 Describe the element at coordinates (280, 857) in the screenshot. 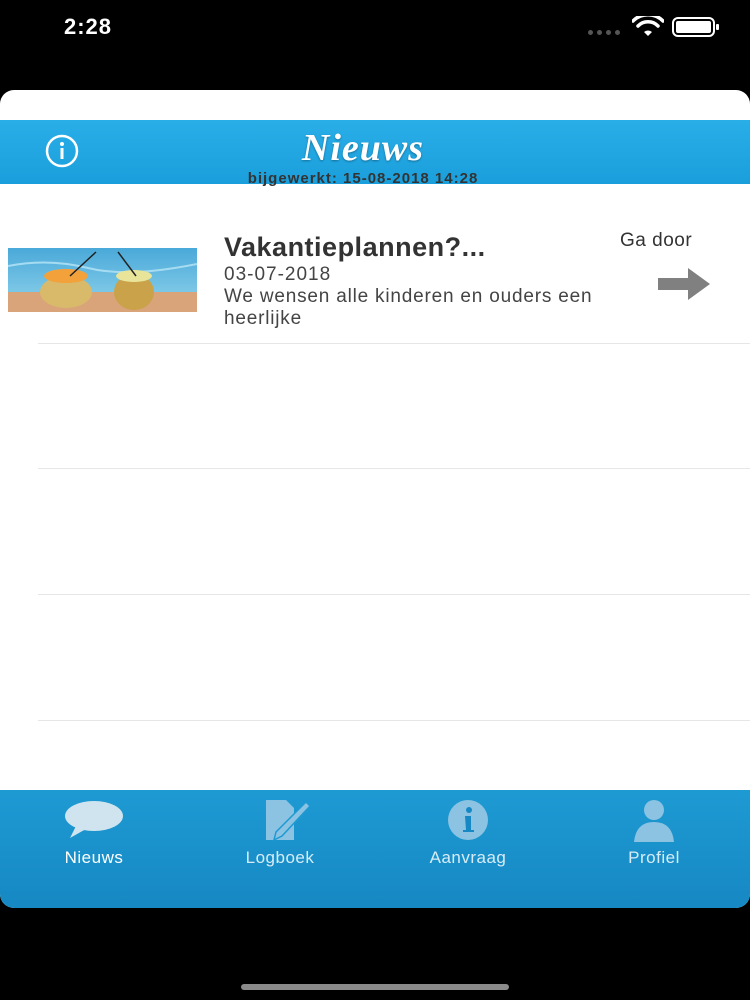

I see `tab-label: Logboek` at that location.